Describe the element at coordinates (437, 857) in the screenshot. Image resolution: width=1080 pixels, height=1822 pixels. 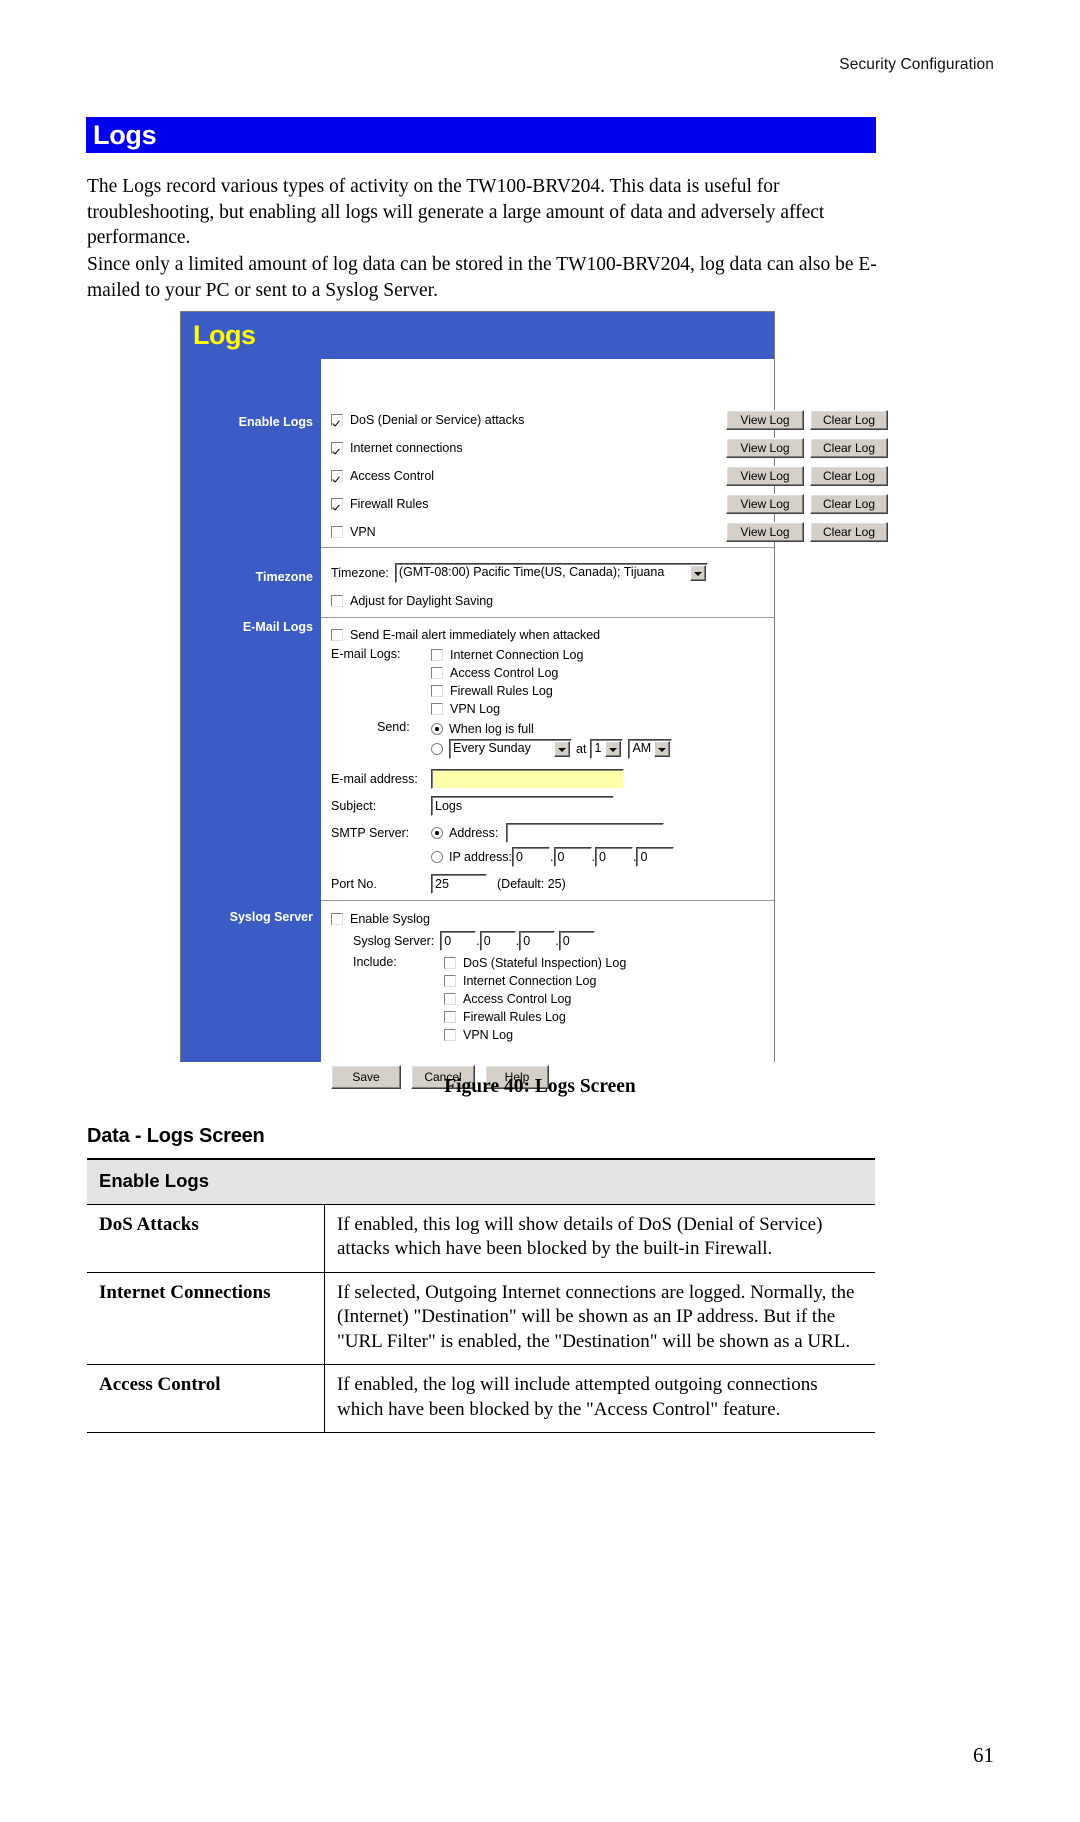
I see `smtp-ip-radio` at that location.